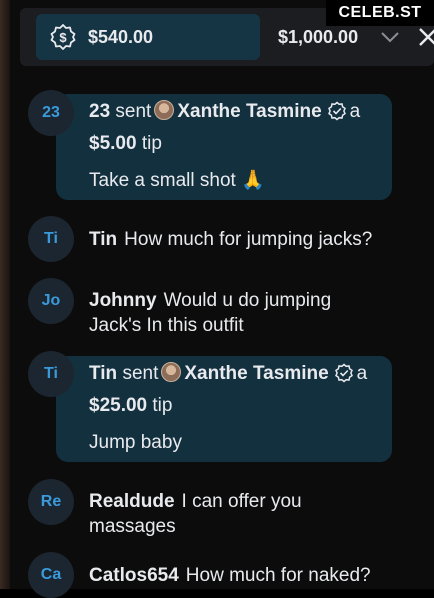 Image resolution: width=434 pixels, height=598 pixels. I want to click on chevron-down-icon, so click(390, 37).